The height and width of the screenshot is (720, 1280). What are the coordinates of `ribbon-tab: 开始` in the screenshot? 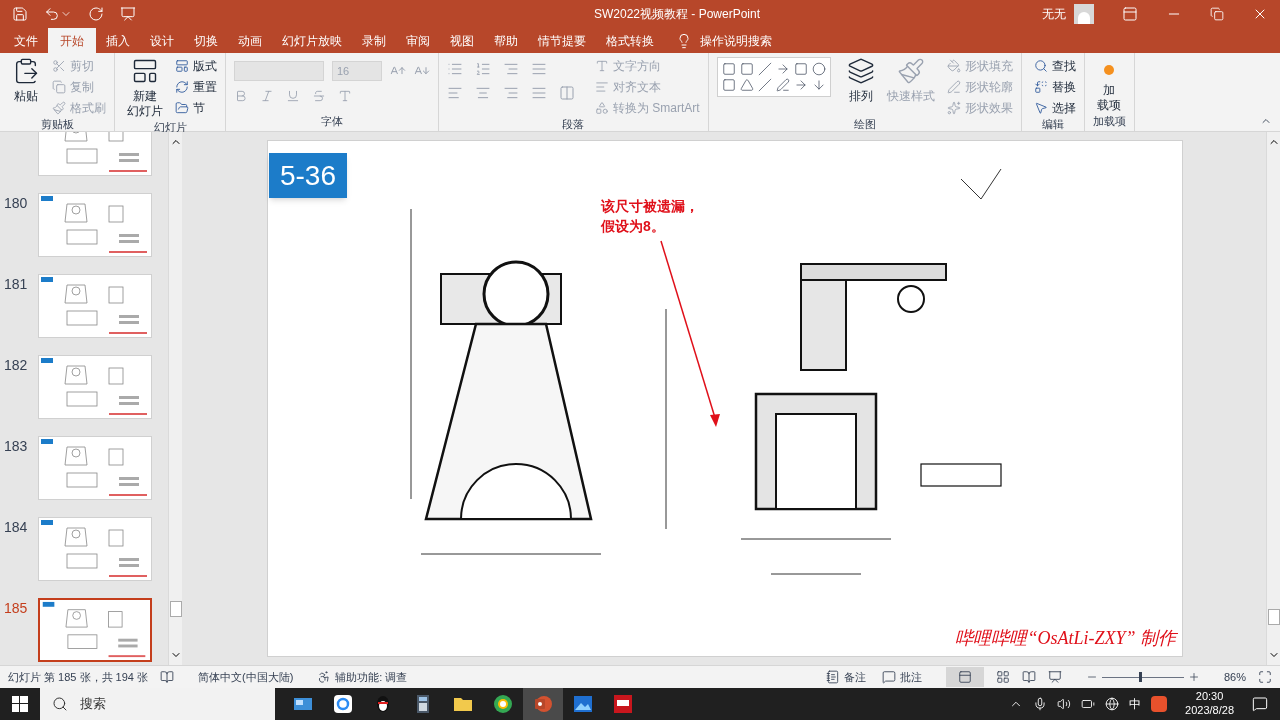 It's located at (72, 40).